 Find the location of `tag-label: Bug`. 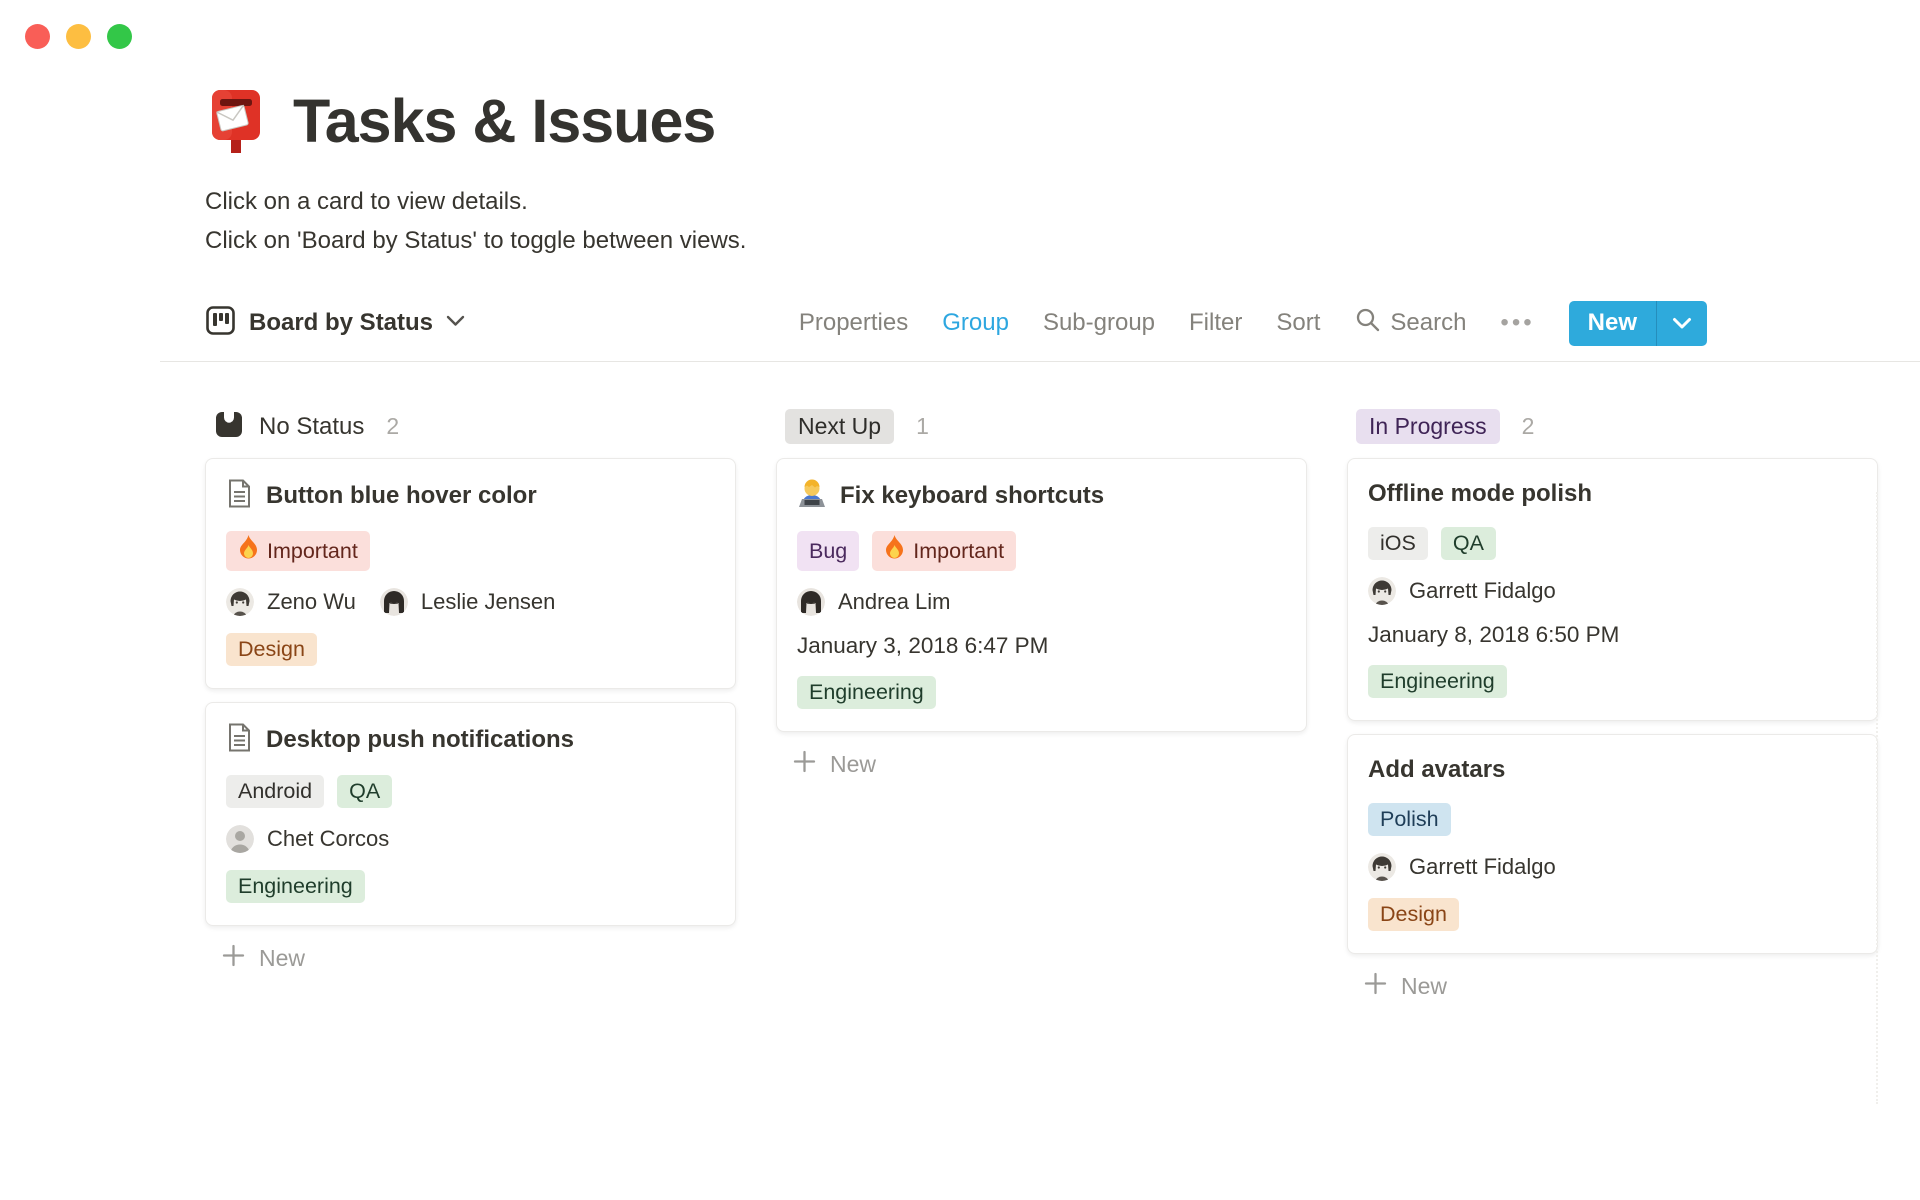

tag-label: Bug is located at coordinates (828, 550).